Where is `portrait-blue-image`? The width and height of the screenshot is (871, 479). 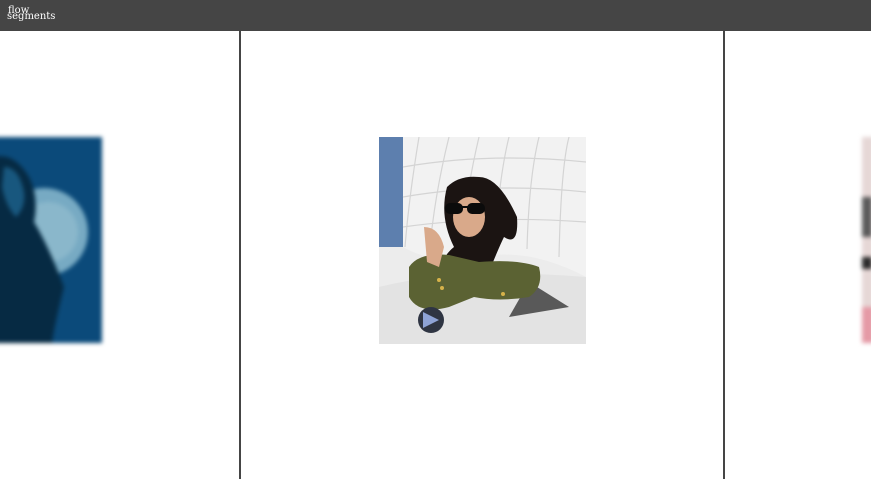
portrait-blue-image is located at coordinates (51, 240).